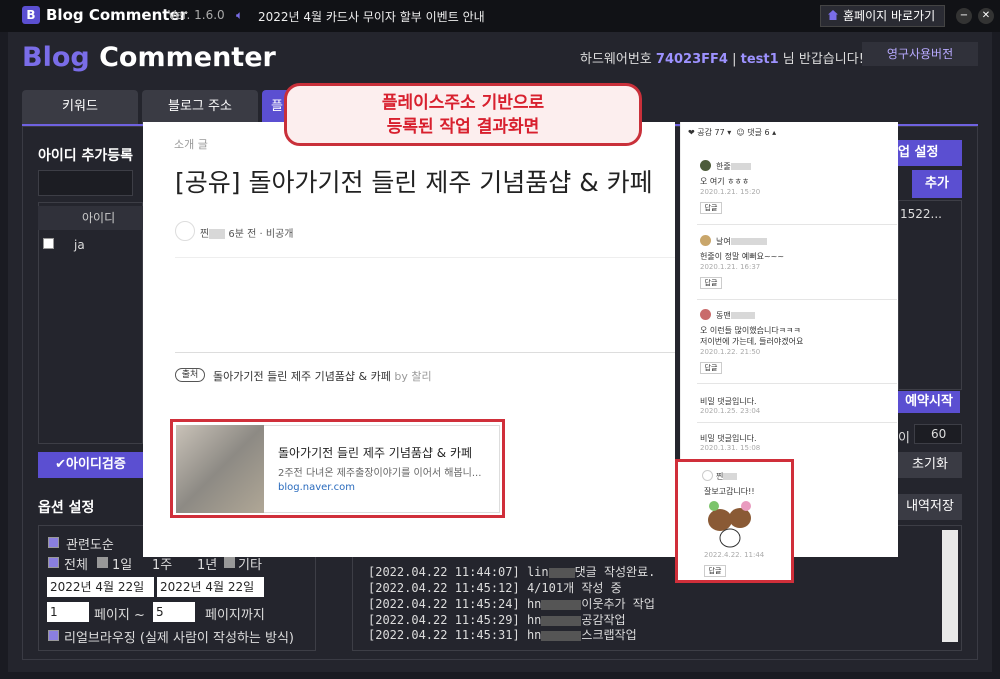 This screenshot has height=679, width=1000. Describe the element at coordinates (930, 507) in the screenshot. I see `save-history-button: 내역저장` at that location.